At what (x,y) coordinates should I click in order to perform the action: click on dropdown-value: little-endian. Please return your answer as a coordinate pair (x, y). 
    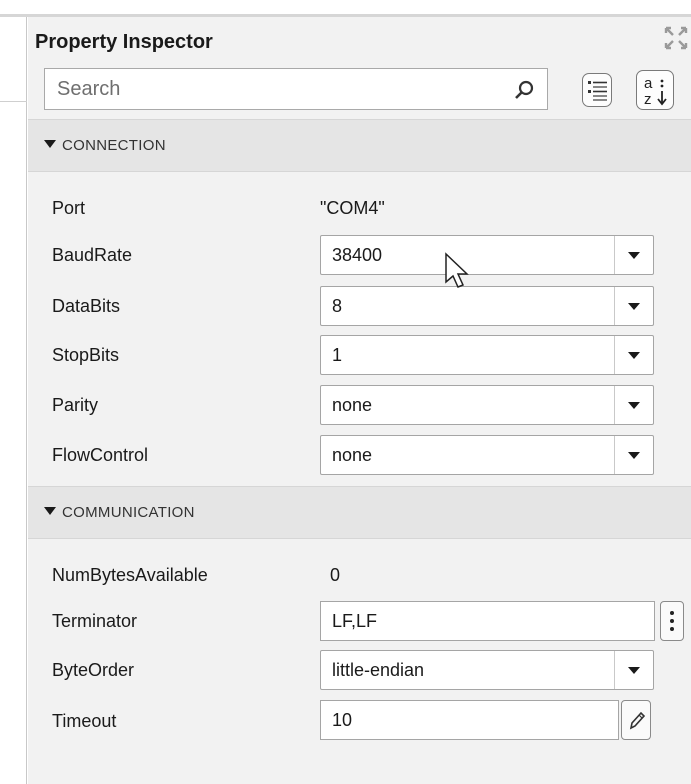
    Looking at the image, I should click on (378, 670).